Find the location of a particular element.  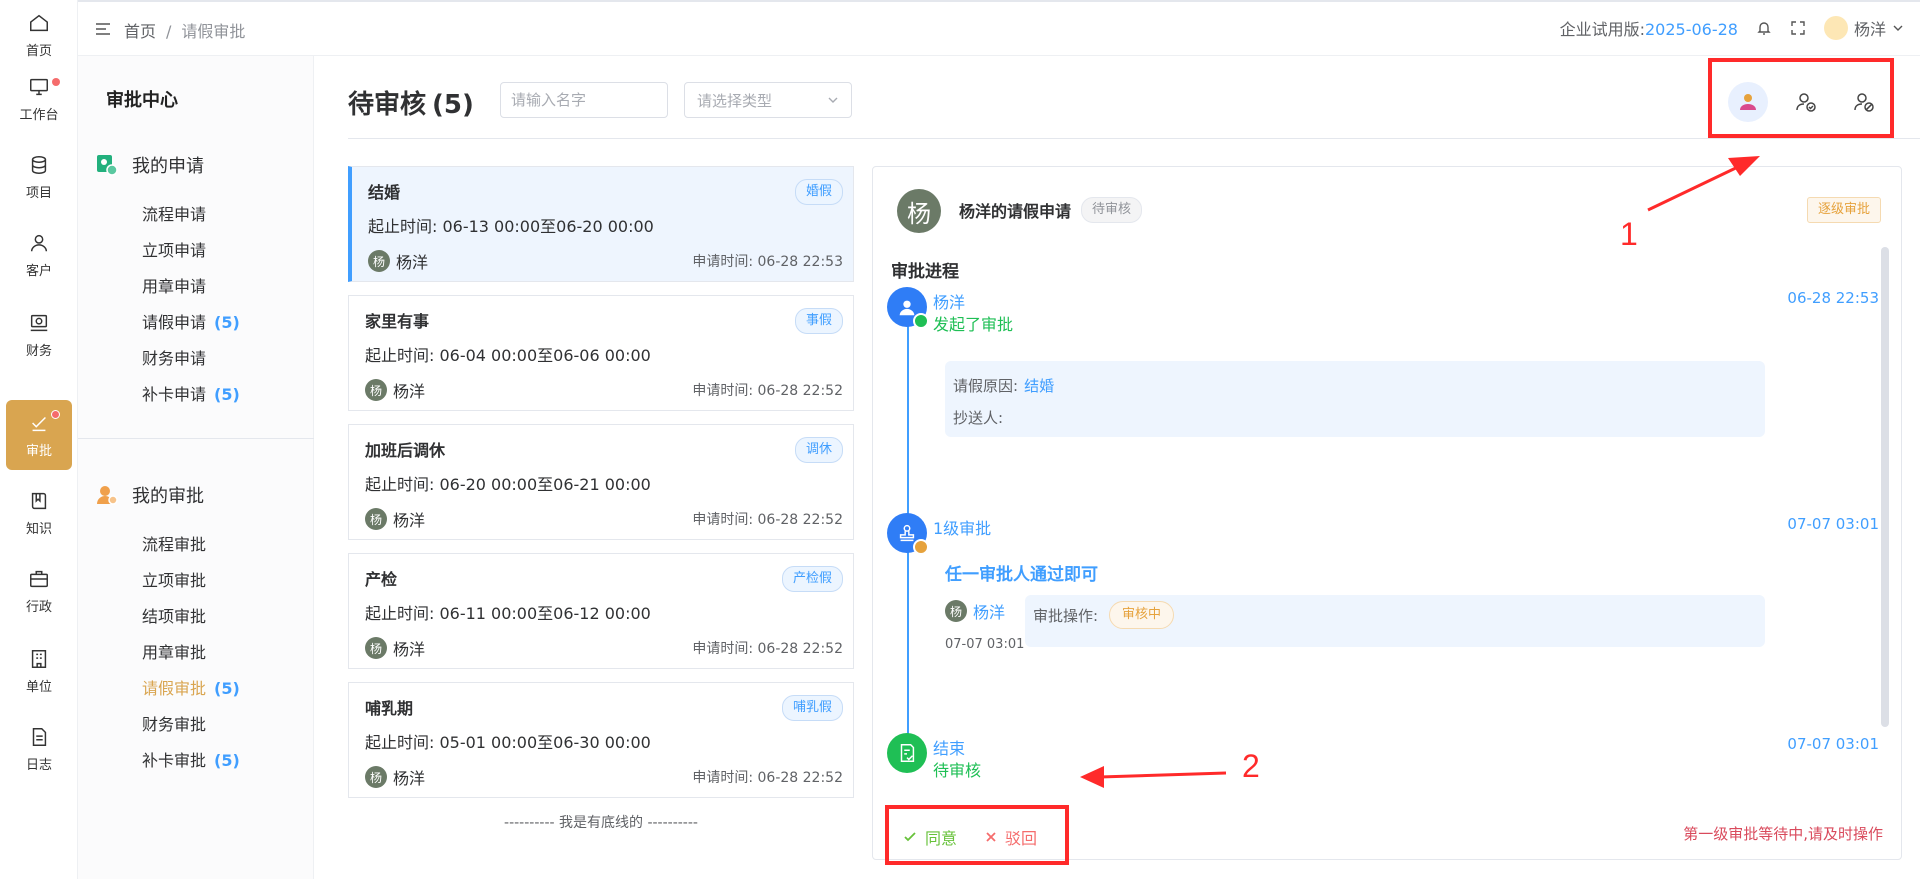

rail-item-approval: 审批 is located at coordinates (39, 435).